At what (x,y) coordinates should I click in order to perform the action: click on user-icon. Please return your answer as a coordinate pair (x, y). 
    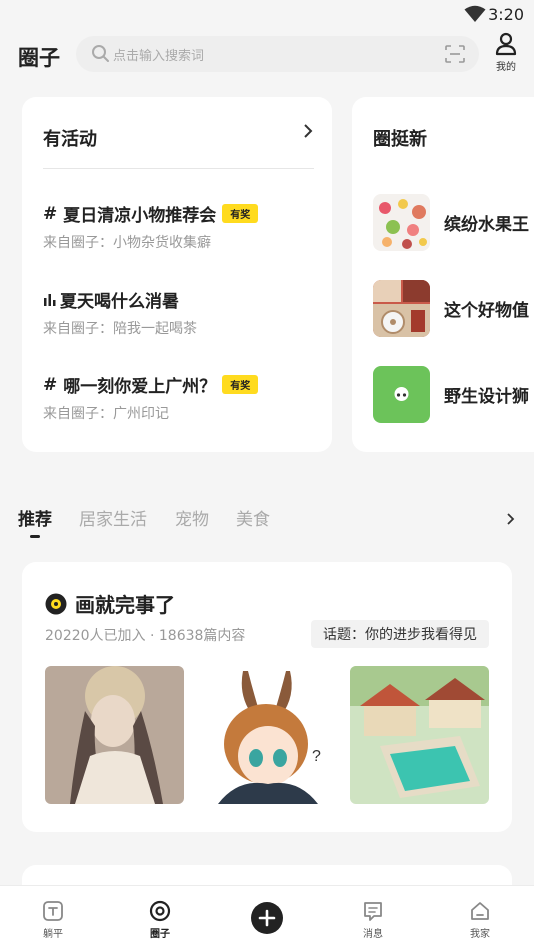
    Looking at the image, I should click on (506, 44).